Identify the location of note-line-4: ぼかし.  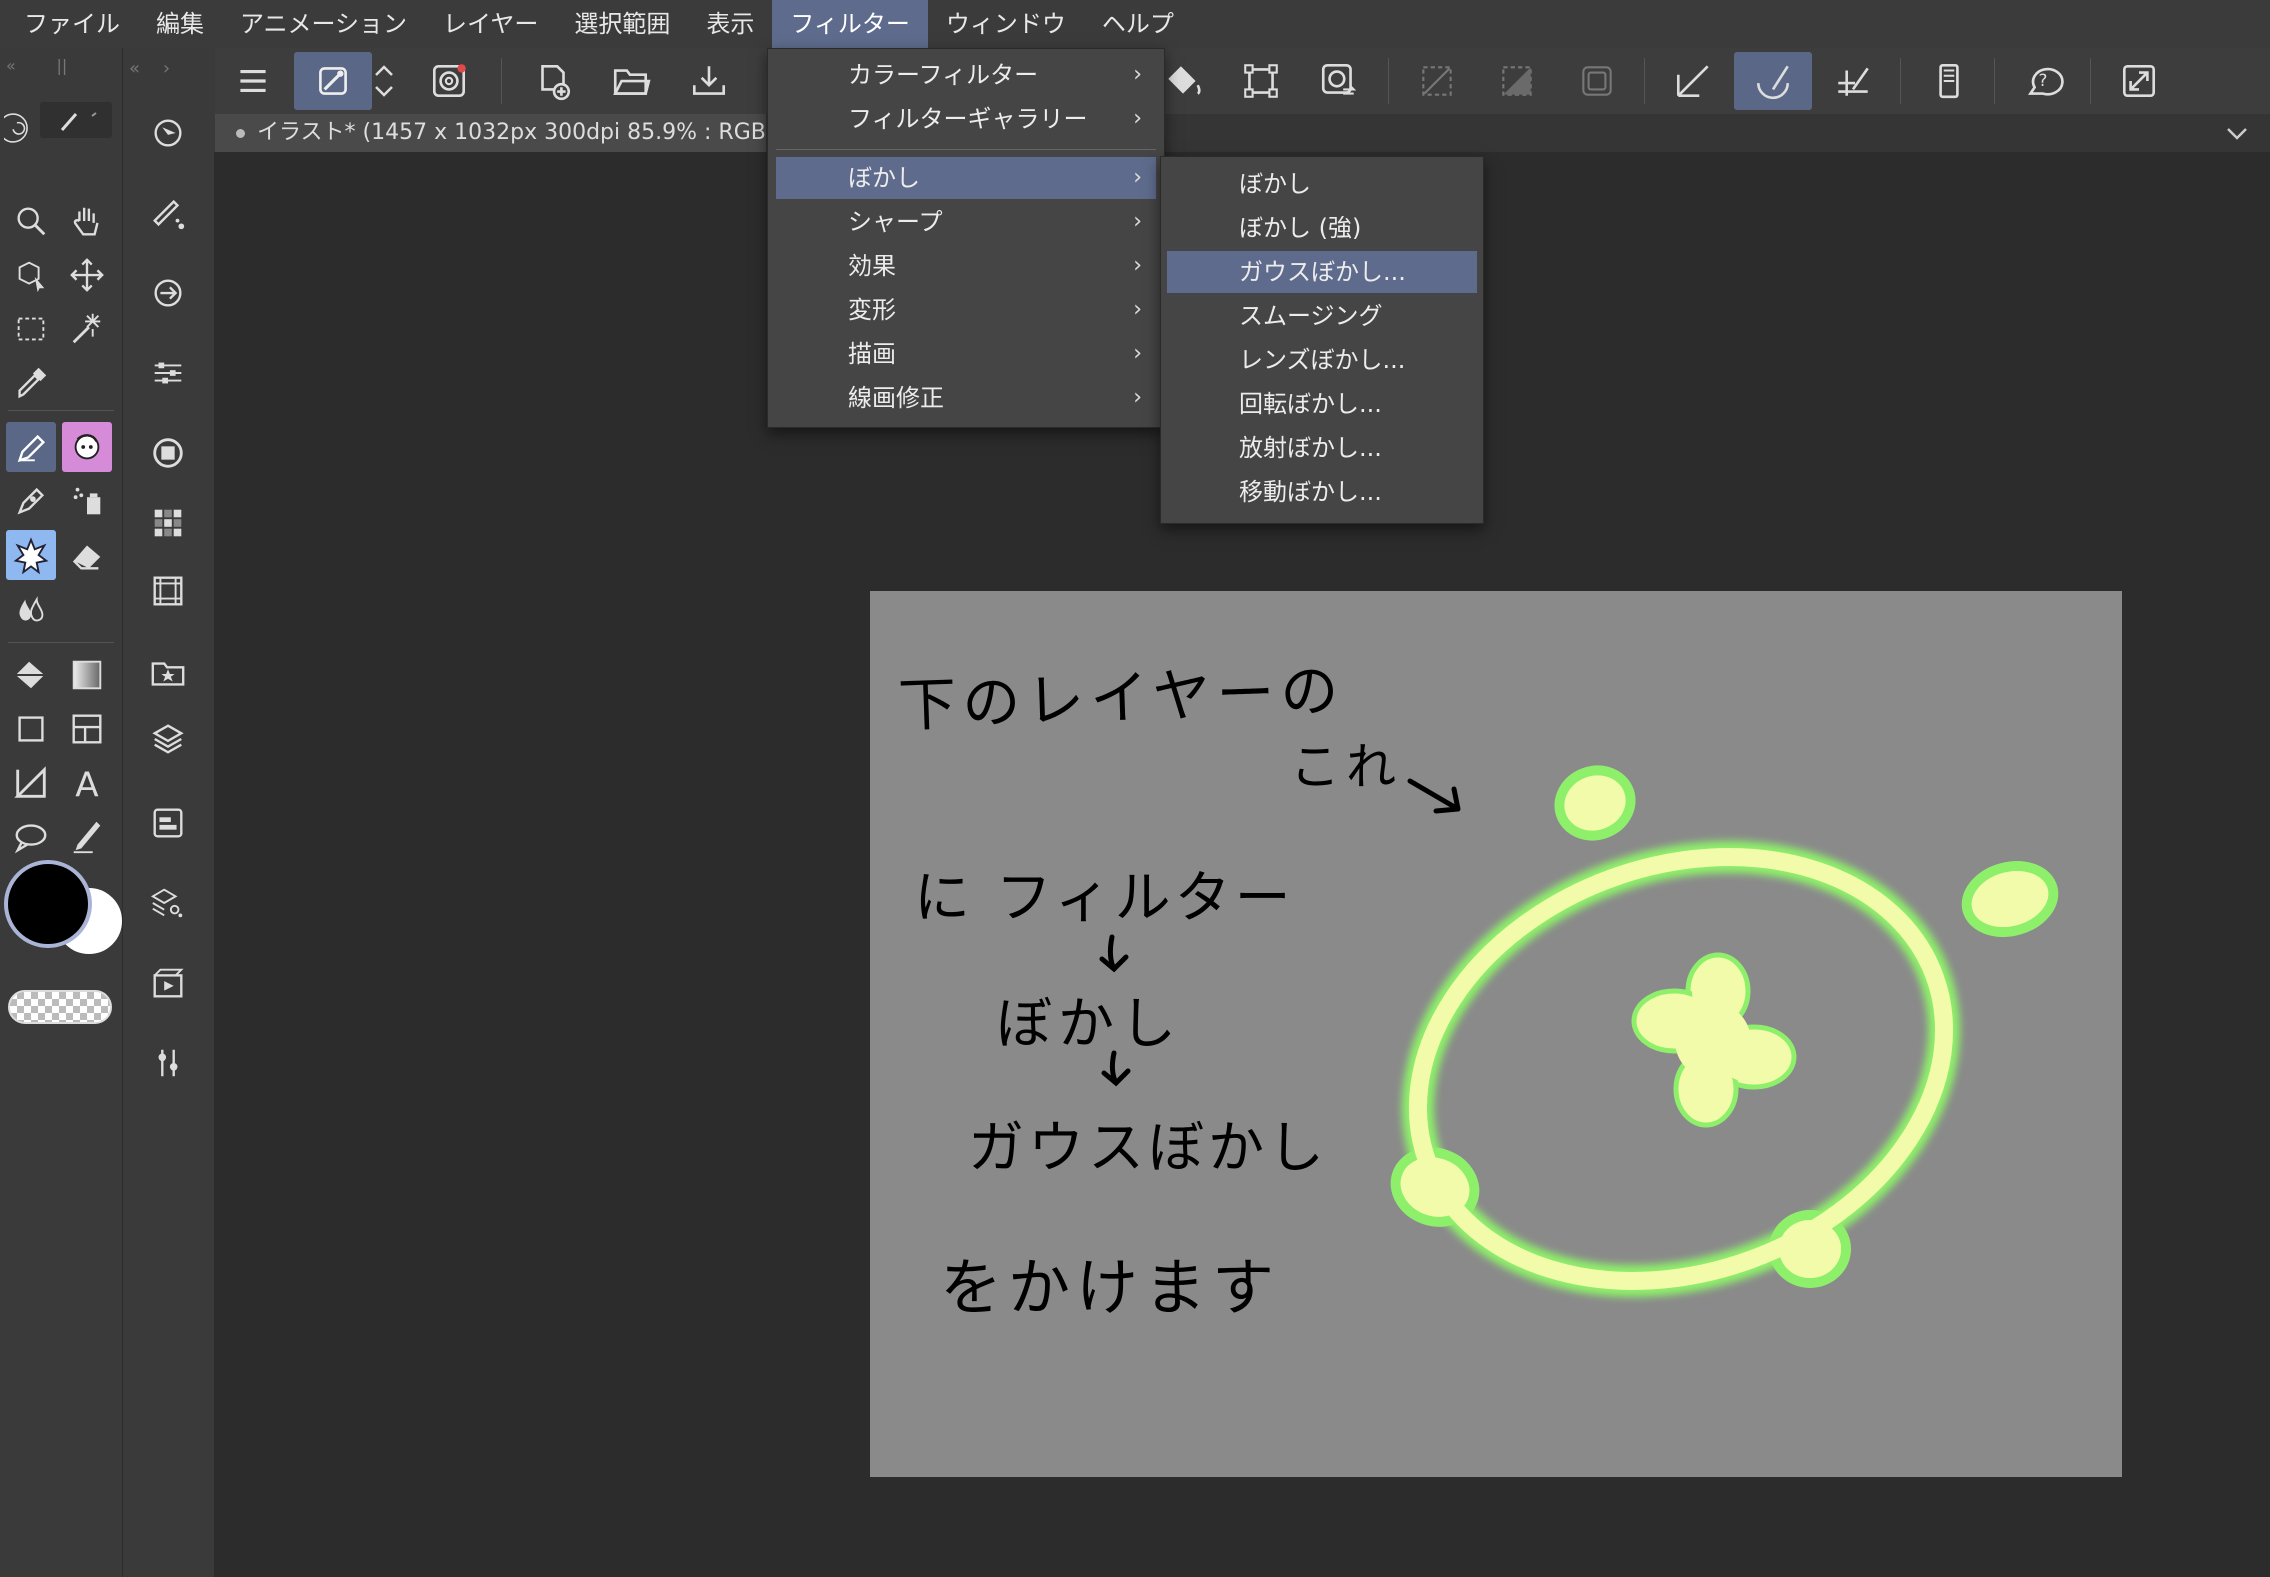
(1089, 1024).